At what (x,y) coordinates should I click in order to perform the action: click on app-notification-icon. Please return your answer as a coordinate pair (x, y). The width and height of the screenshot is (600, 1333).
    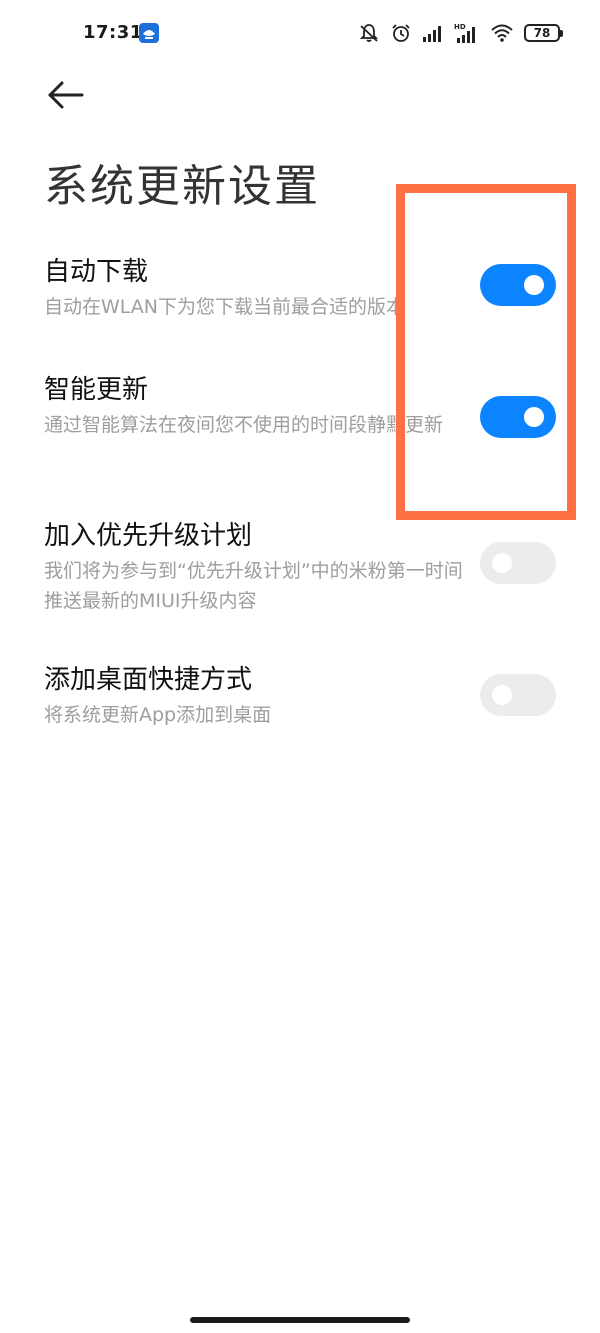
    Looking at the image, I should click on (149, 33).